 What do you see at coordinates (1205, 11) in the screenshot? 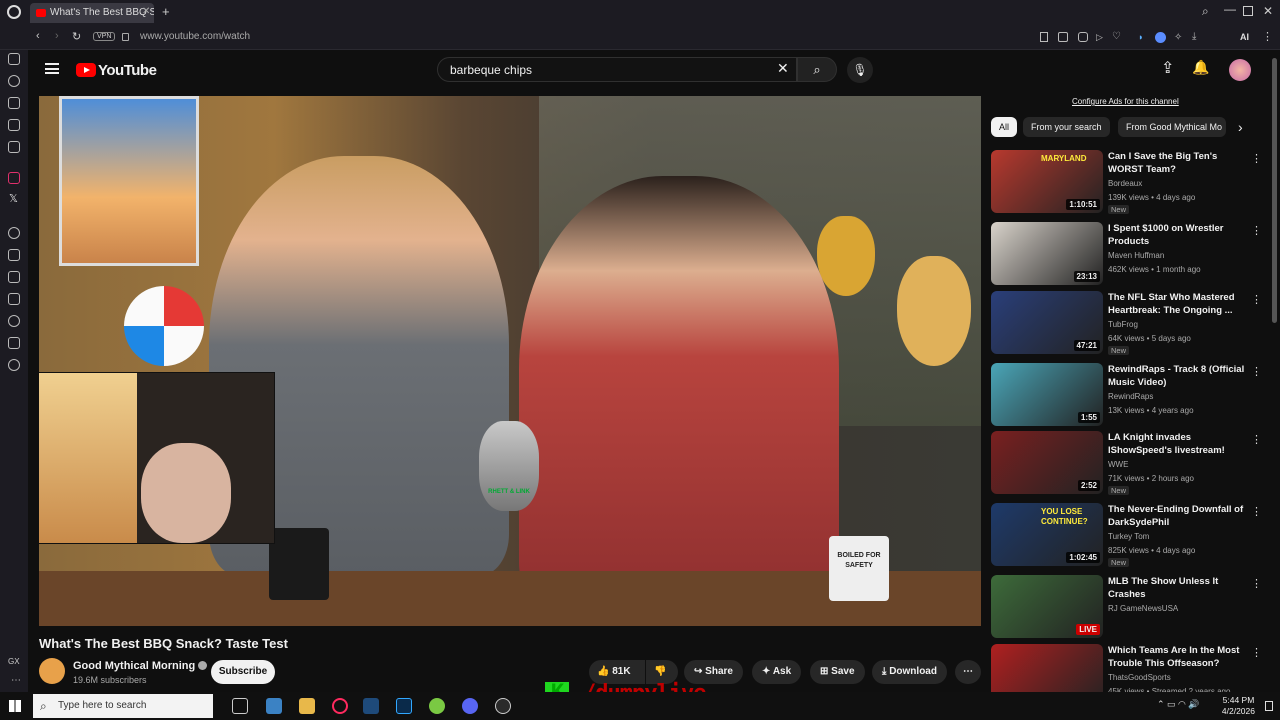
I see `search-tabs-icon: ⌕` at bounding box center [1205, 11].